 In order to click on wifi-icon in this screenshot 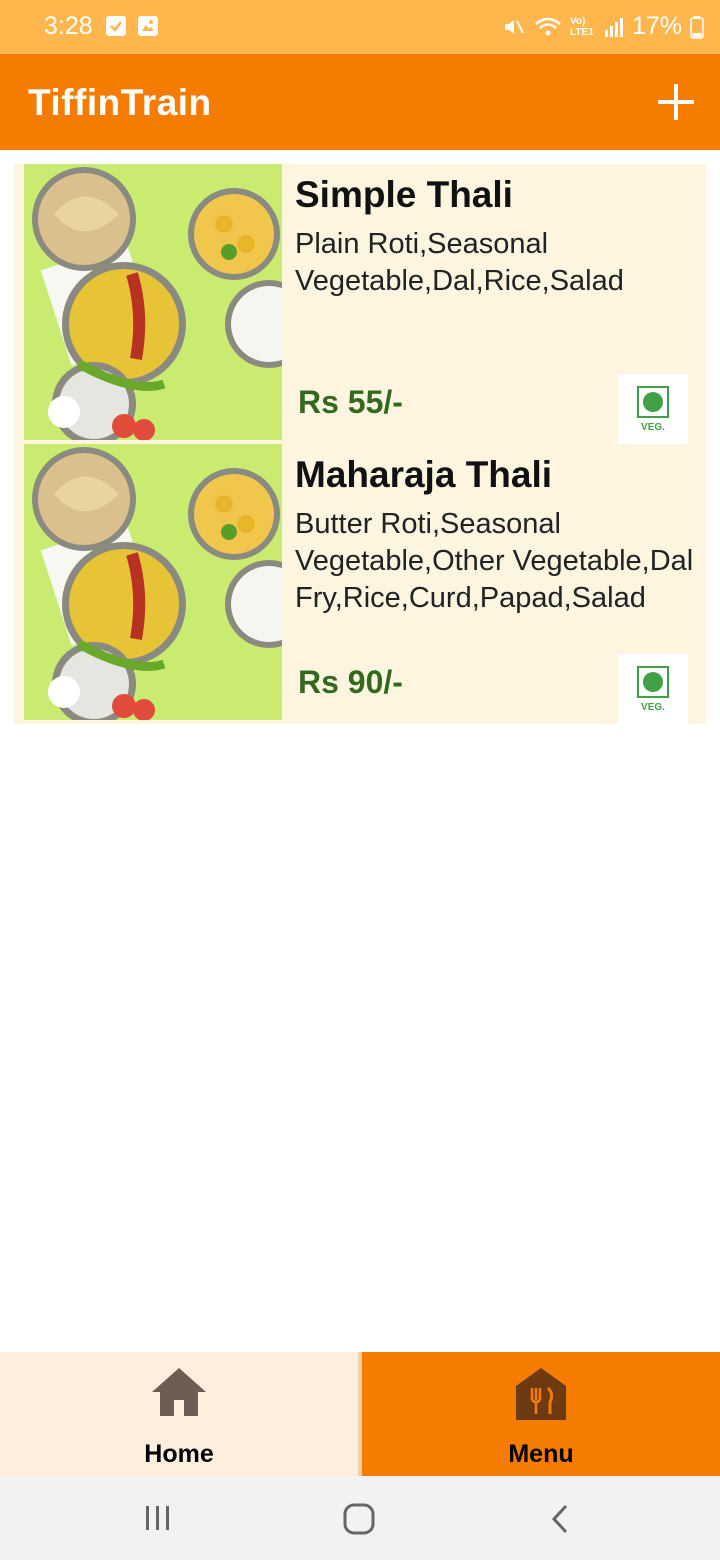, I will do `click(548, 26)`.